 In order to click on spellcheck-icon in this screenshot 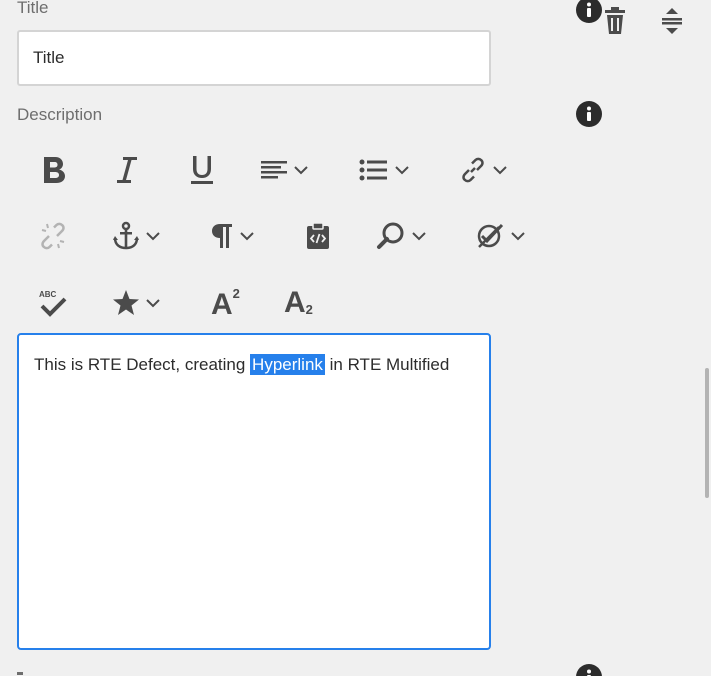, I will do `click(53, 307)`.